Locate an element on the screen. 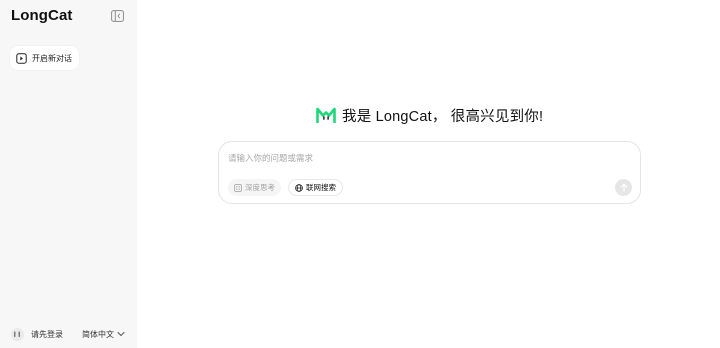 The image size is (720, 348). sidebar-collapse-icon is located at coordinates (117, 16).